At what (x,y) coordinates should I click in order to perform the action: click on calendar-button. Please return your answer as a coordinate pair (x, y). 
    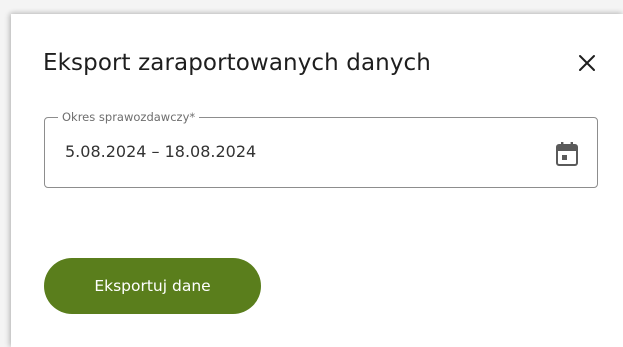
    Looking at the image, I should click on (567, 154).